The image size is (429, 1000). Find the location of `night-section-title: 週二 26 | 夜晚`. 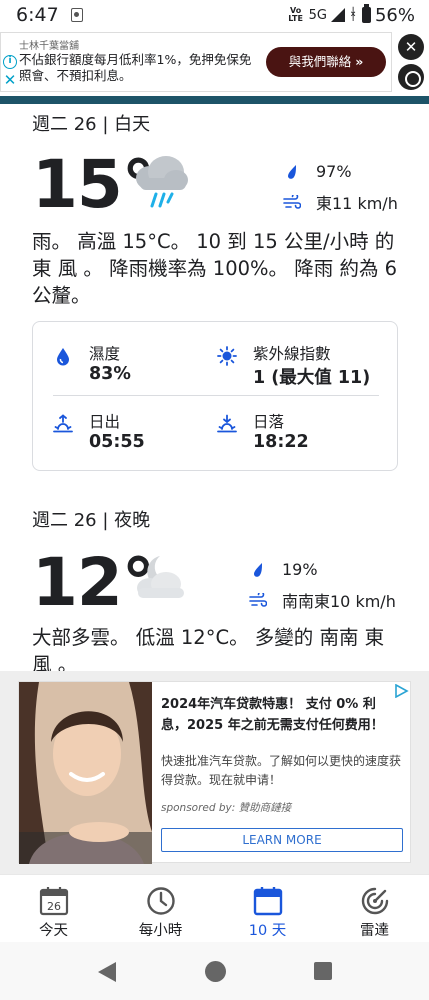

night-section-title: 週二 26 | 夜晚 is located at coordinates (91, 520).